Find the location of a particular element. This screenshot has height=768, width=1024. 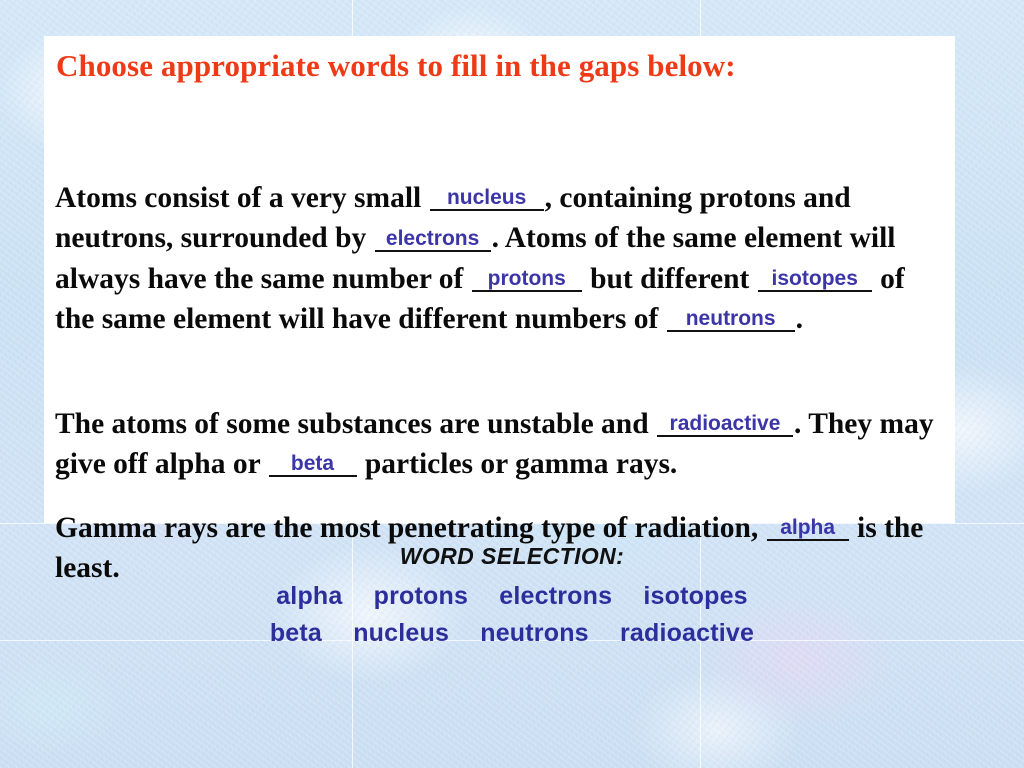

answer-blank-radioactive: radioactive is located at coordinates (724, 424).